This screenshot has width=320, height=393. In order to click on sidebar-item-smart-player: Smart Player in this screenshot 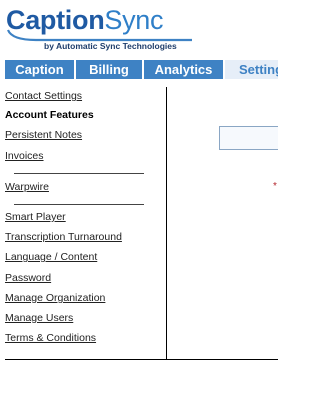, I will do `click(35, 217)`.